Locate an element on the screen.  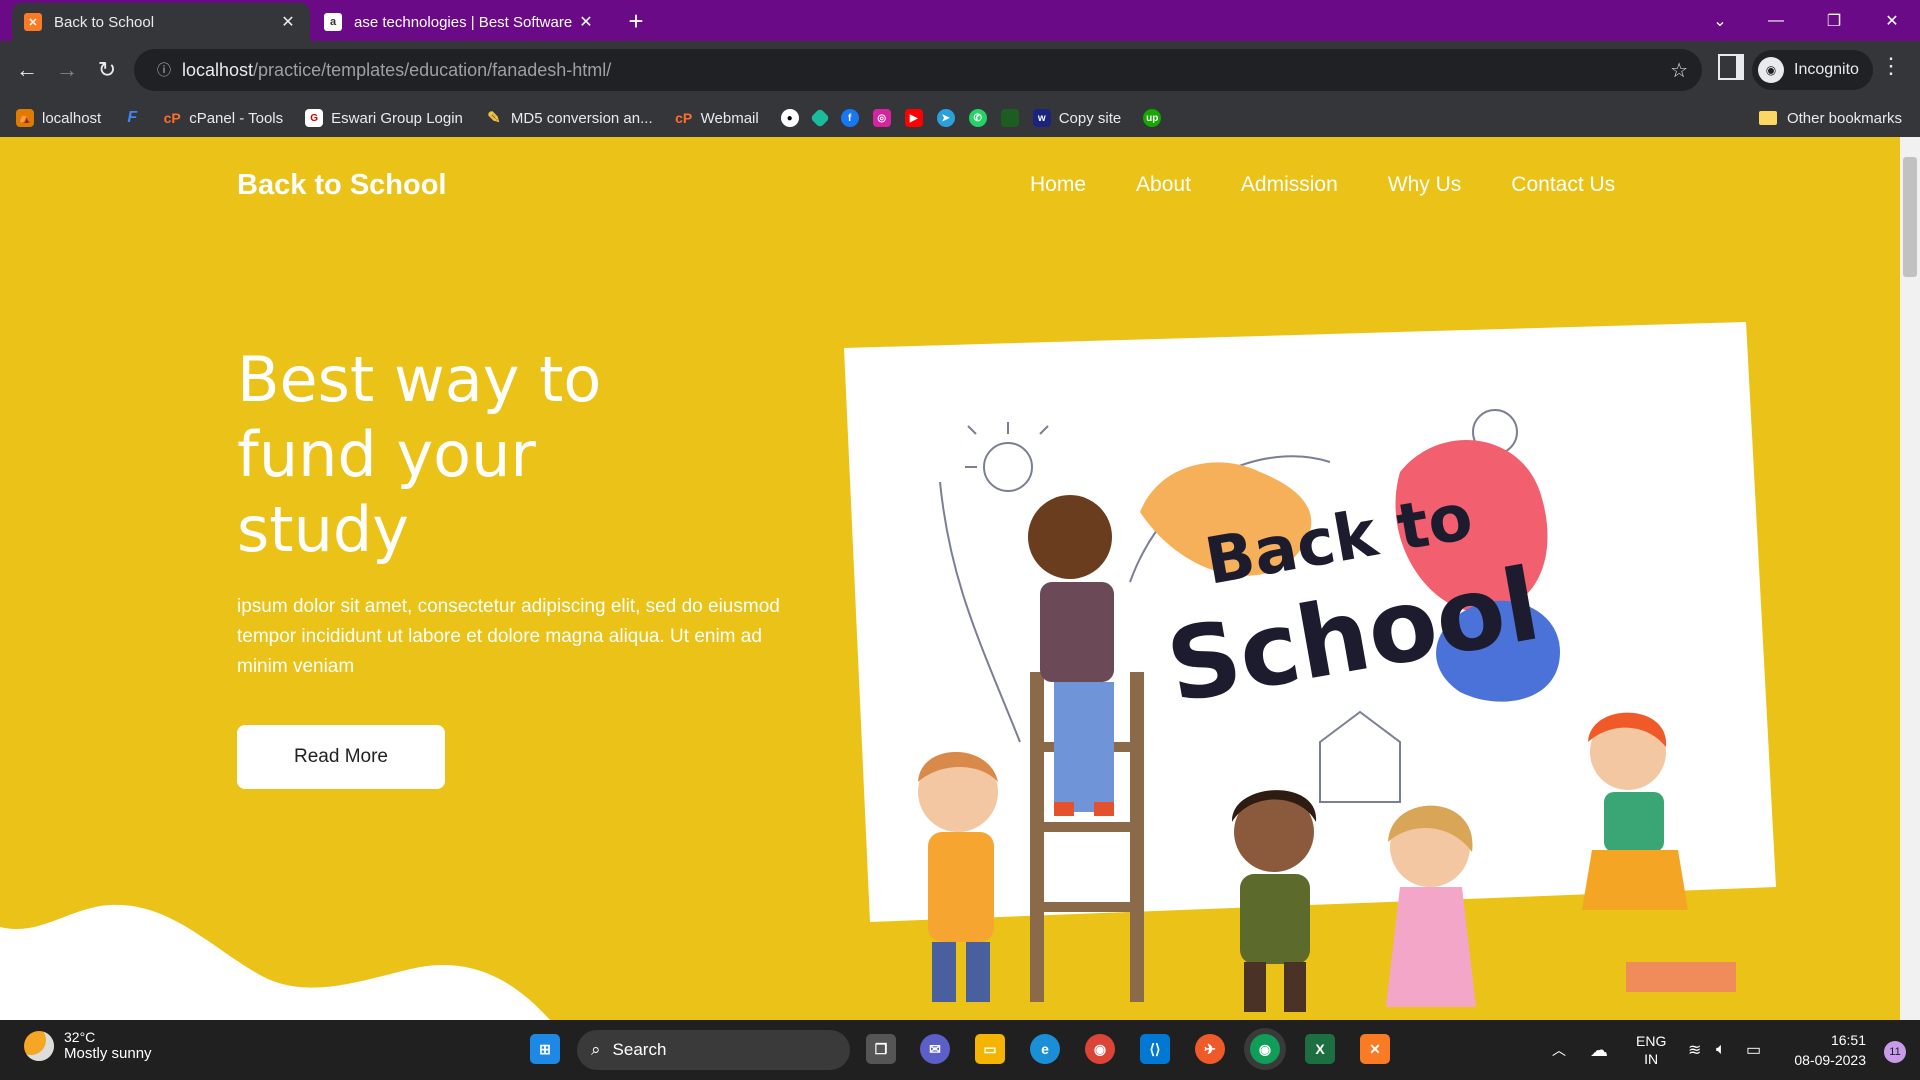
clock-date: 08-09-2023 is located at coordinates (1830, 1060).